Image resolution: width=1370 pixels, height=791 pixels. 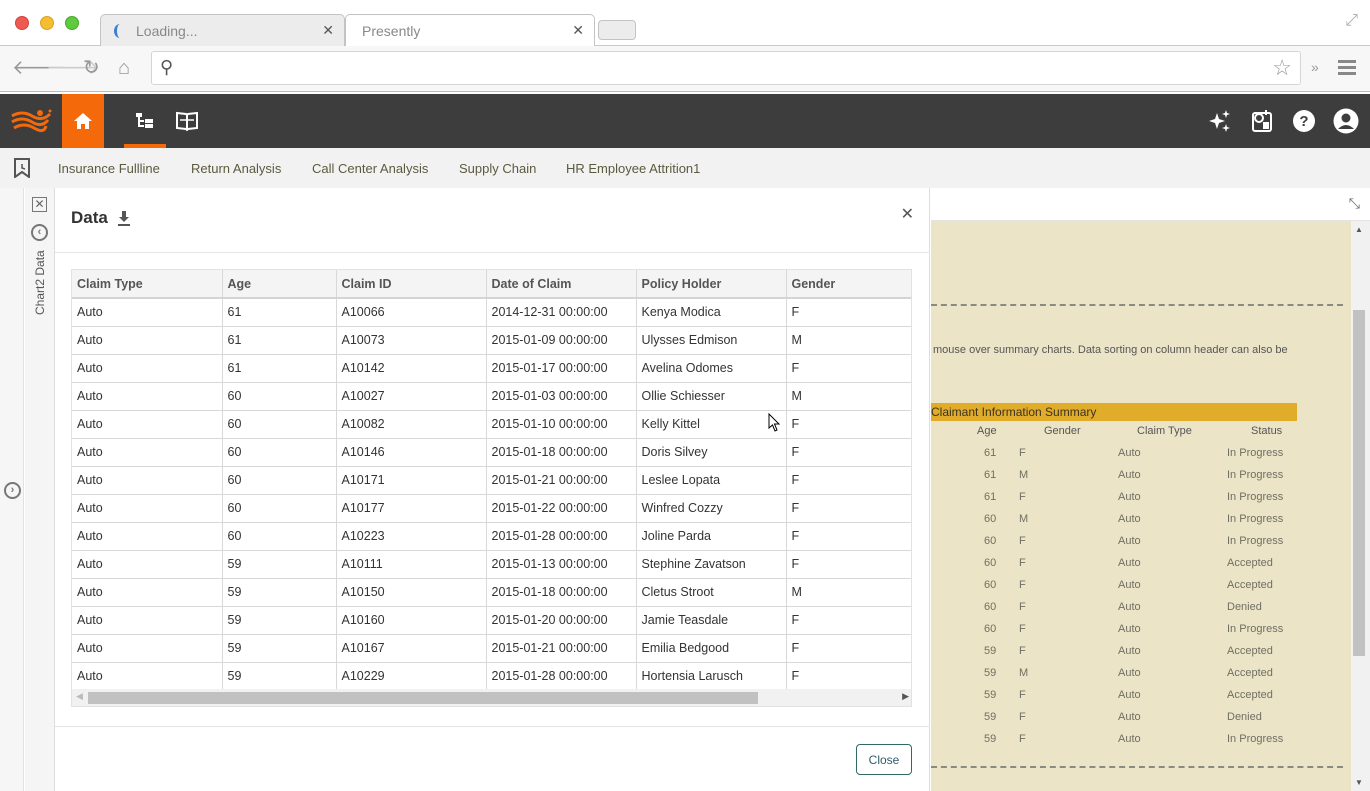 I want to click on logo-icon, so click(x=32, y=121).